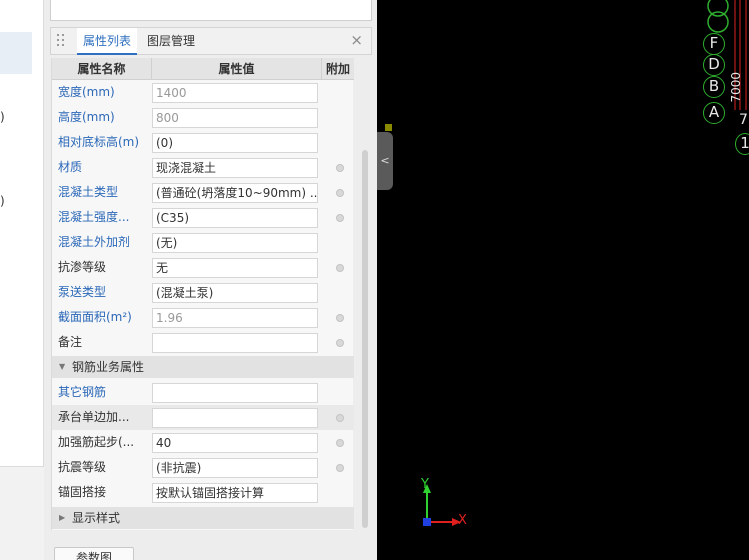 This screenshot has width=749, height=560. I want to click on property-label: 泵送类型, so click(82, 292).